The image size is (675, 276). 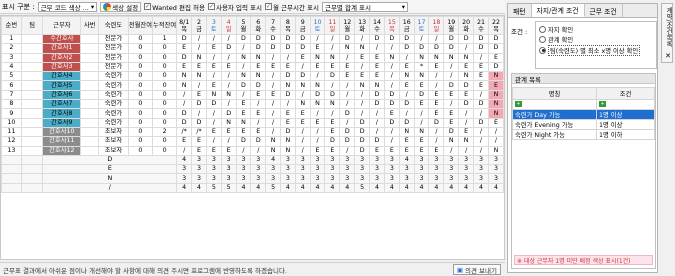 I want to click on day-column-header: 22 목, so click(x=495, y=25).